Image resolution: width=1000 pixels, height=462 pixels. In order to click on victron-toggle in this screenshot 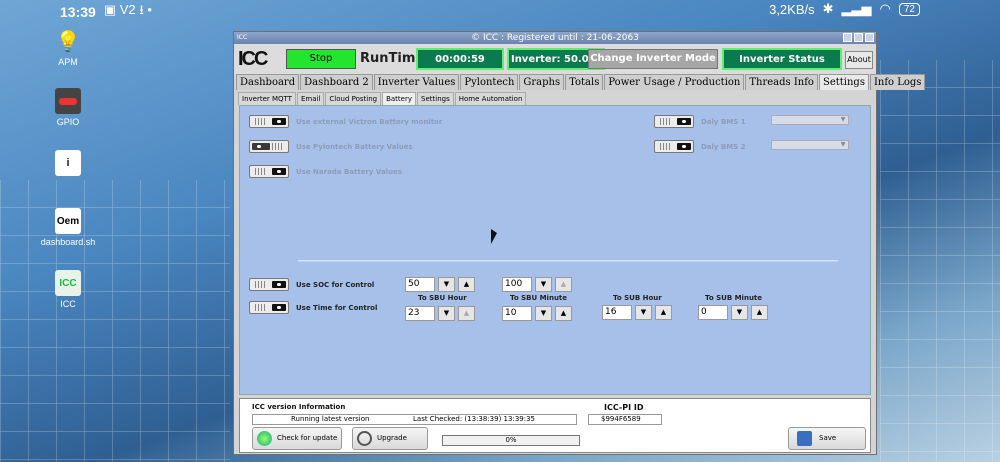, I will do `click(269, 121)`.